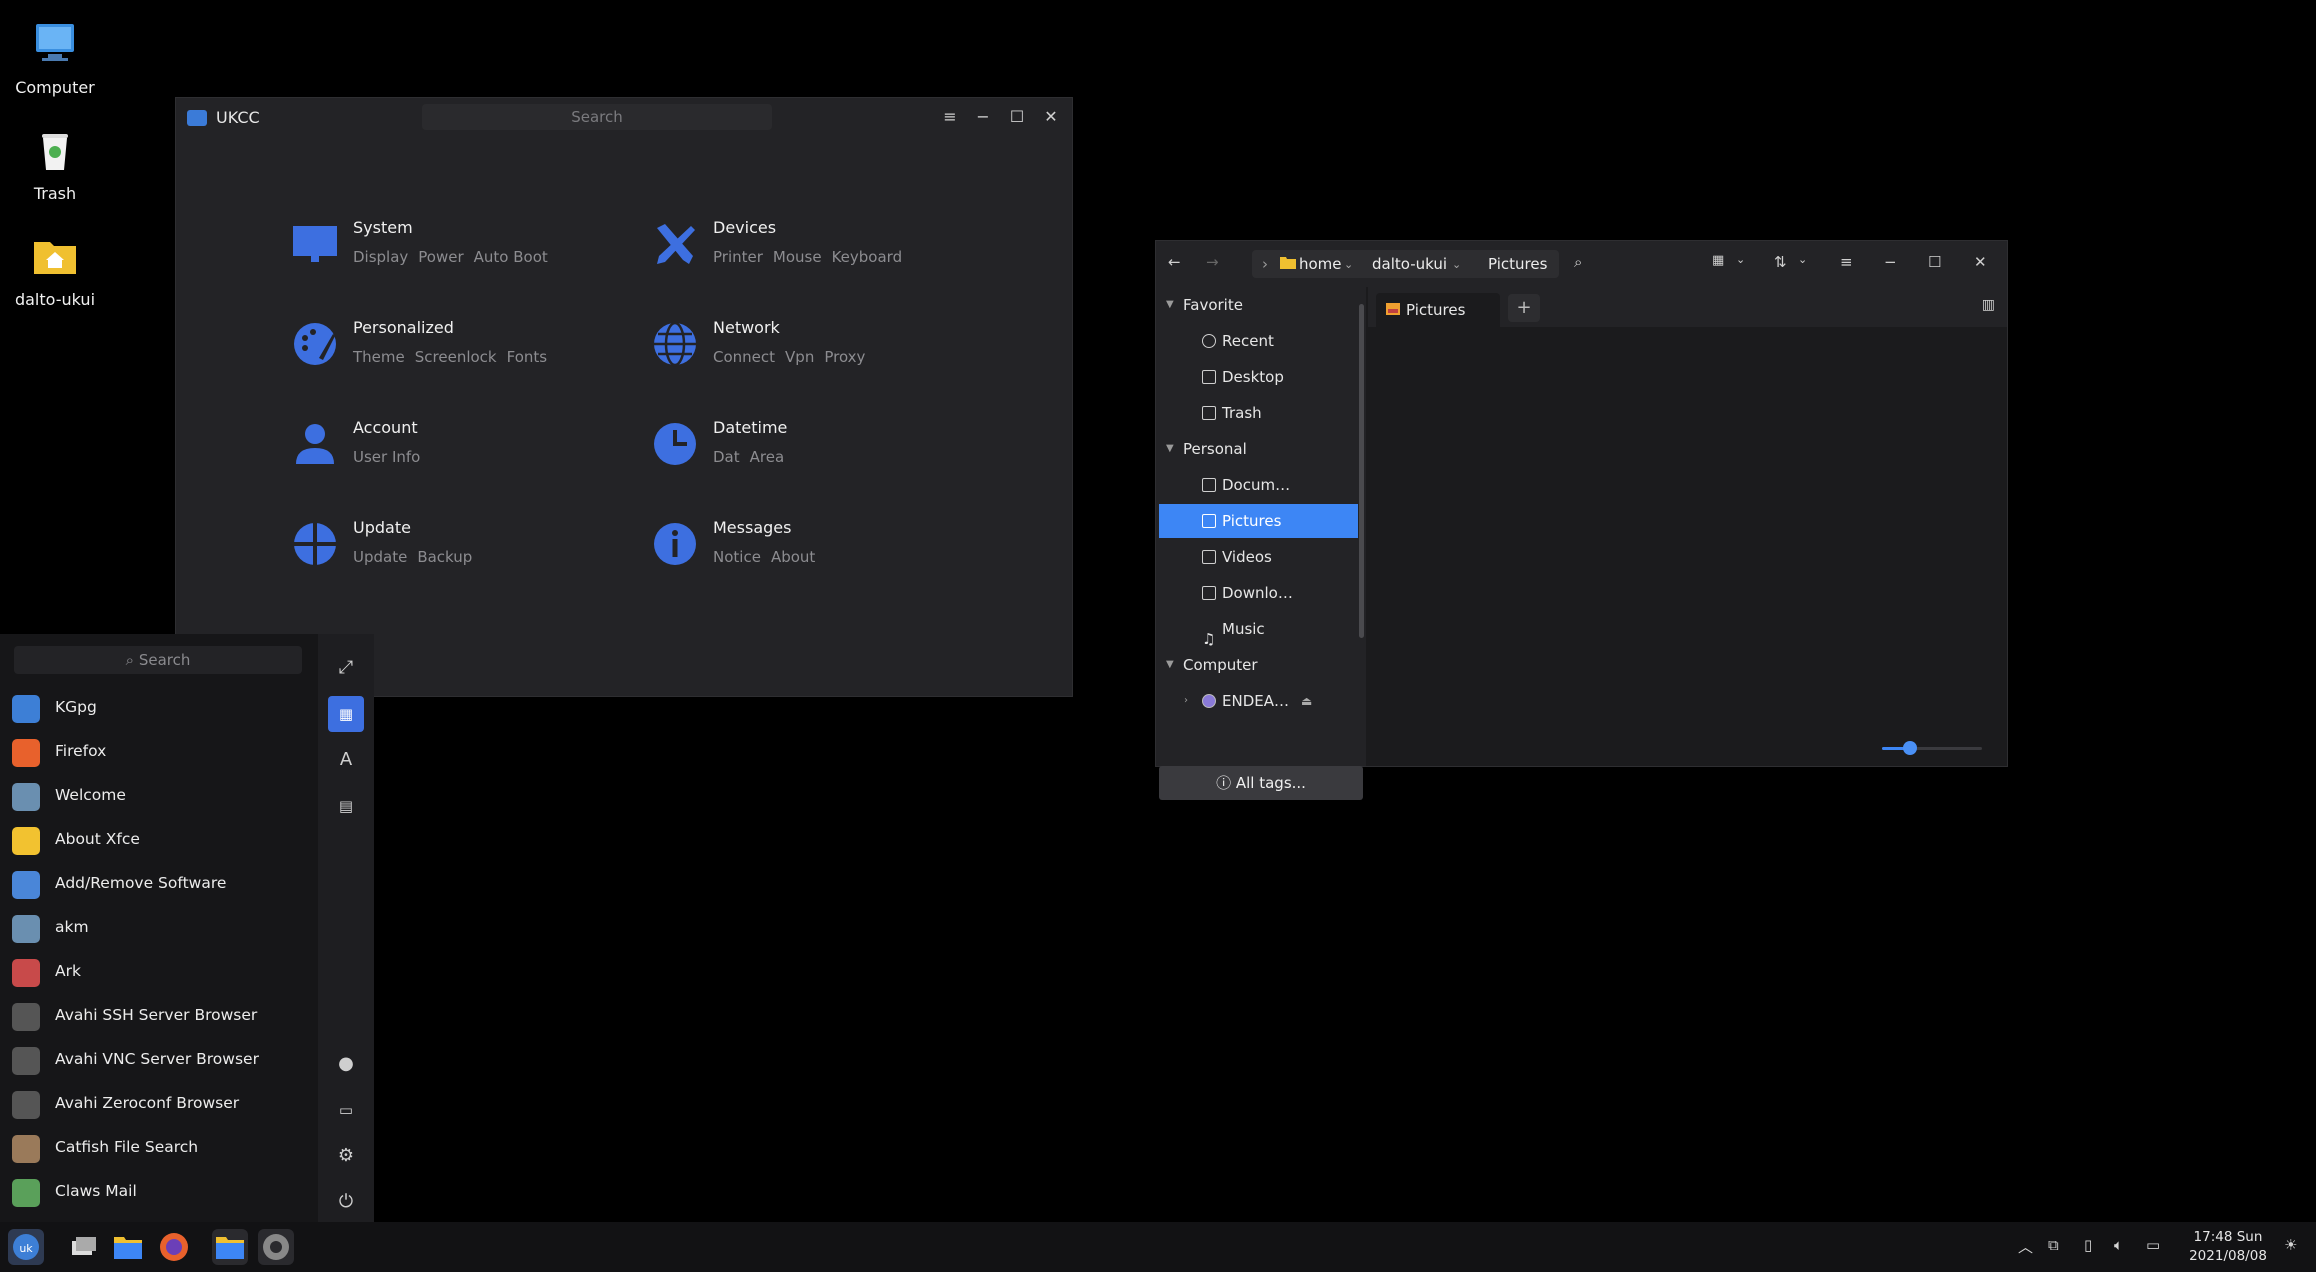  What do you see at coordinates (155, 796) in the screenshot?
I see `app-list-item: Welcome` at bounding box center [155, 796].